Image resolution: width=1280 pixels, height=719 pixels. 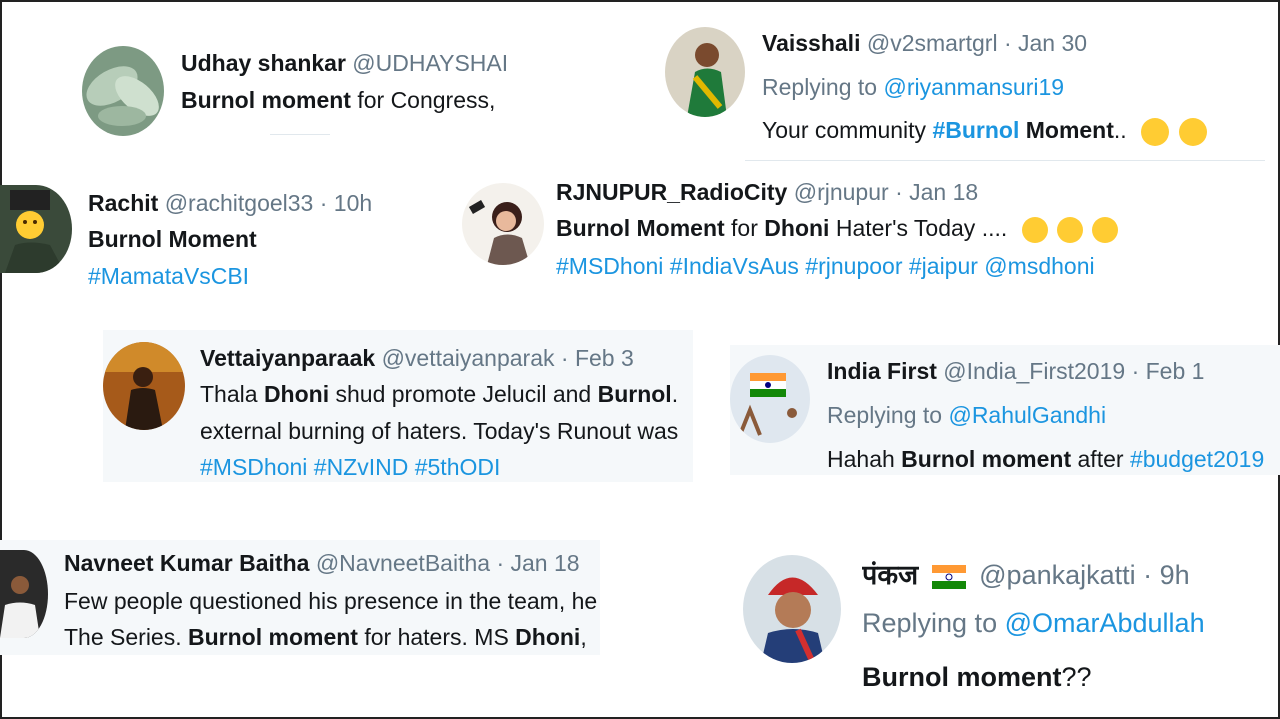 I want to click on tweet-text: Your community #Burnol Moment.., so click(x=1012, y=134).